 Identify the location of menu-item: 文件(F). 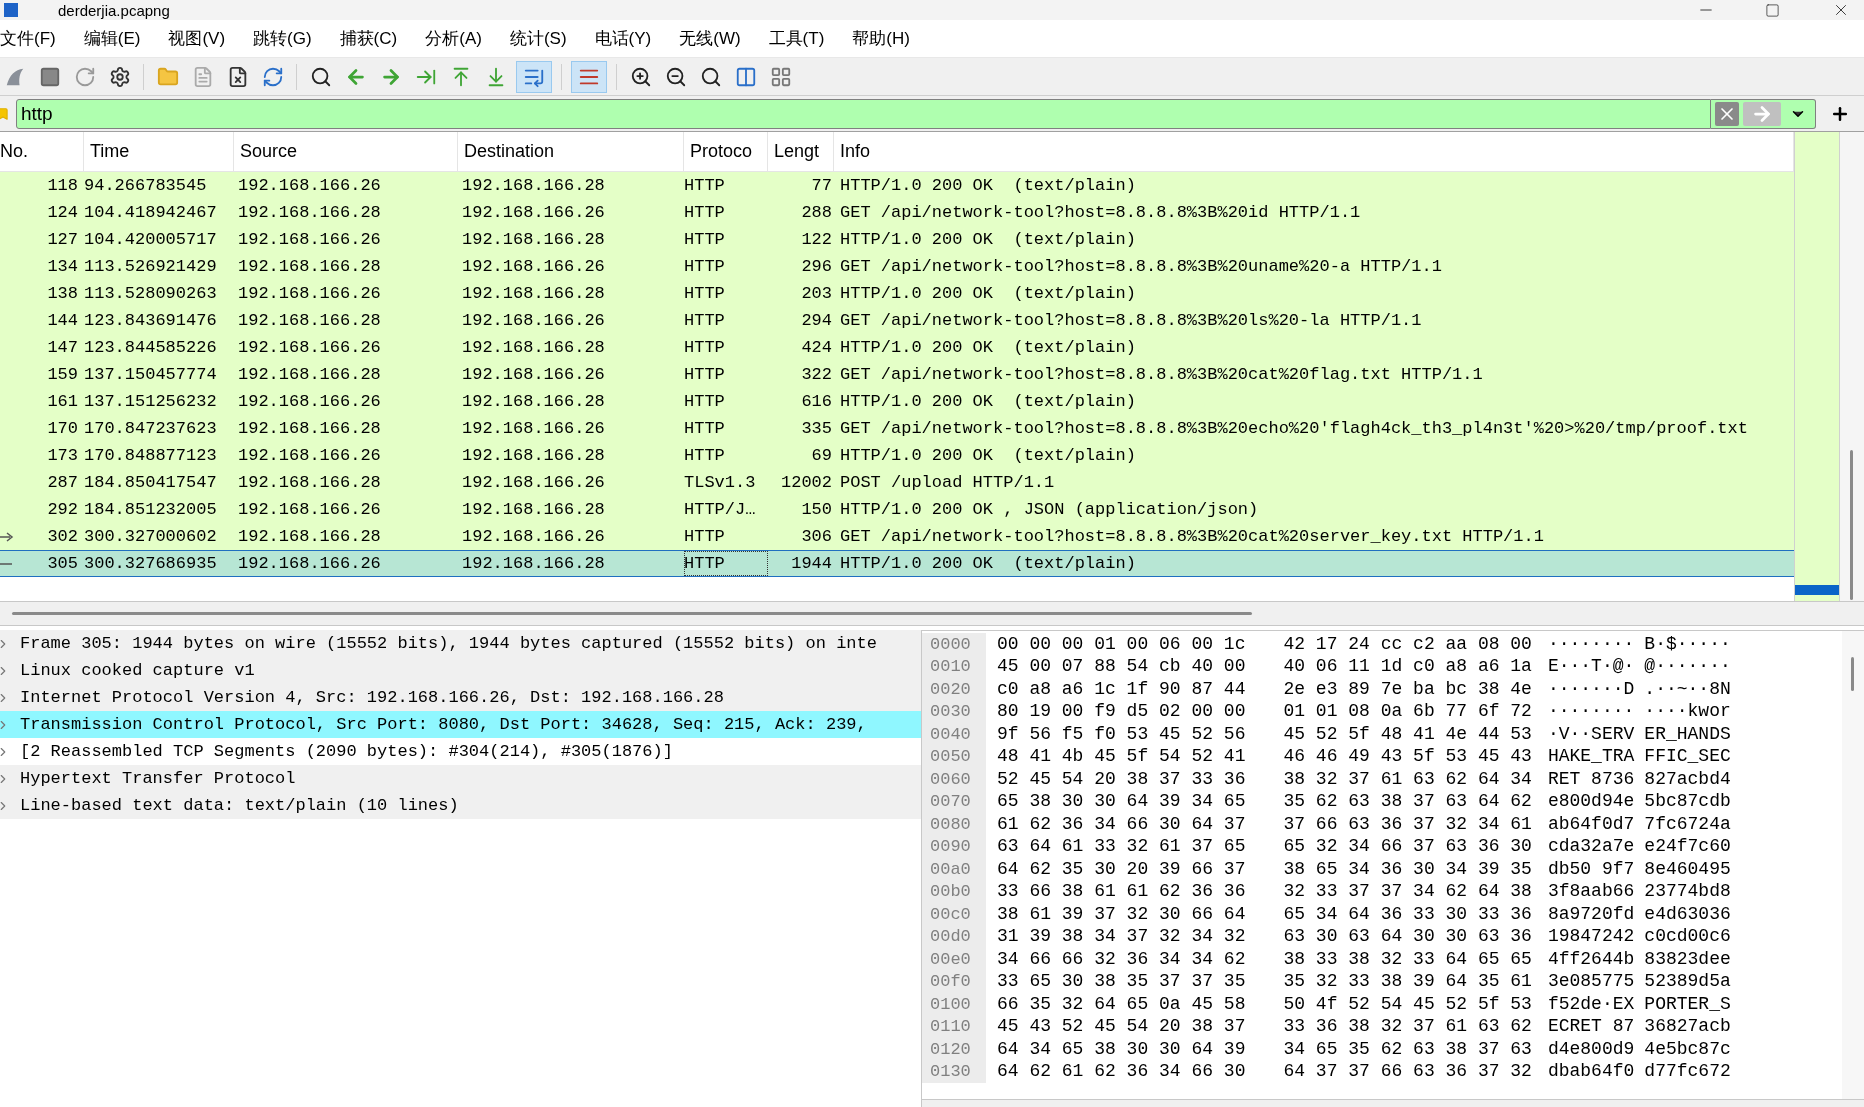
(28, 38).